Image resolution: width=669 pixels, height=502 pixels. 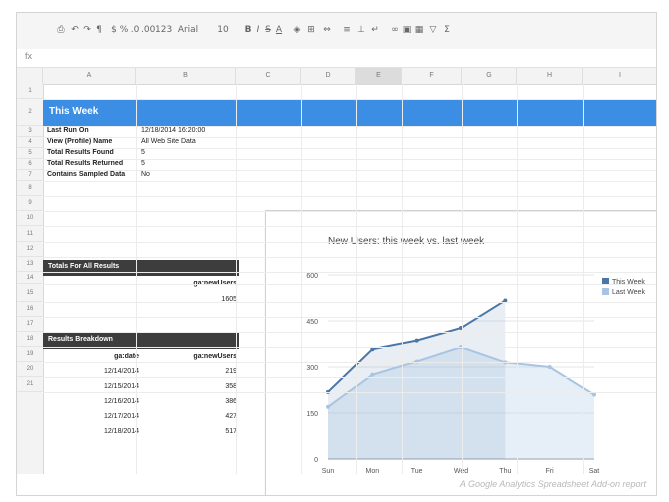 I want to click on breakdown-date: 12/17/2014, so click(x=91, y=416).